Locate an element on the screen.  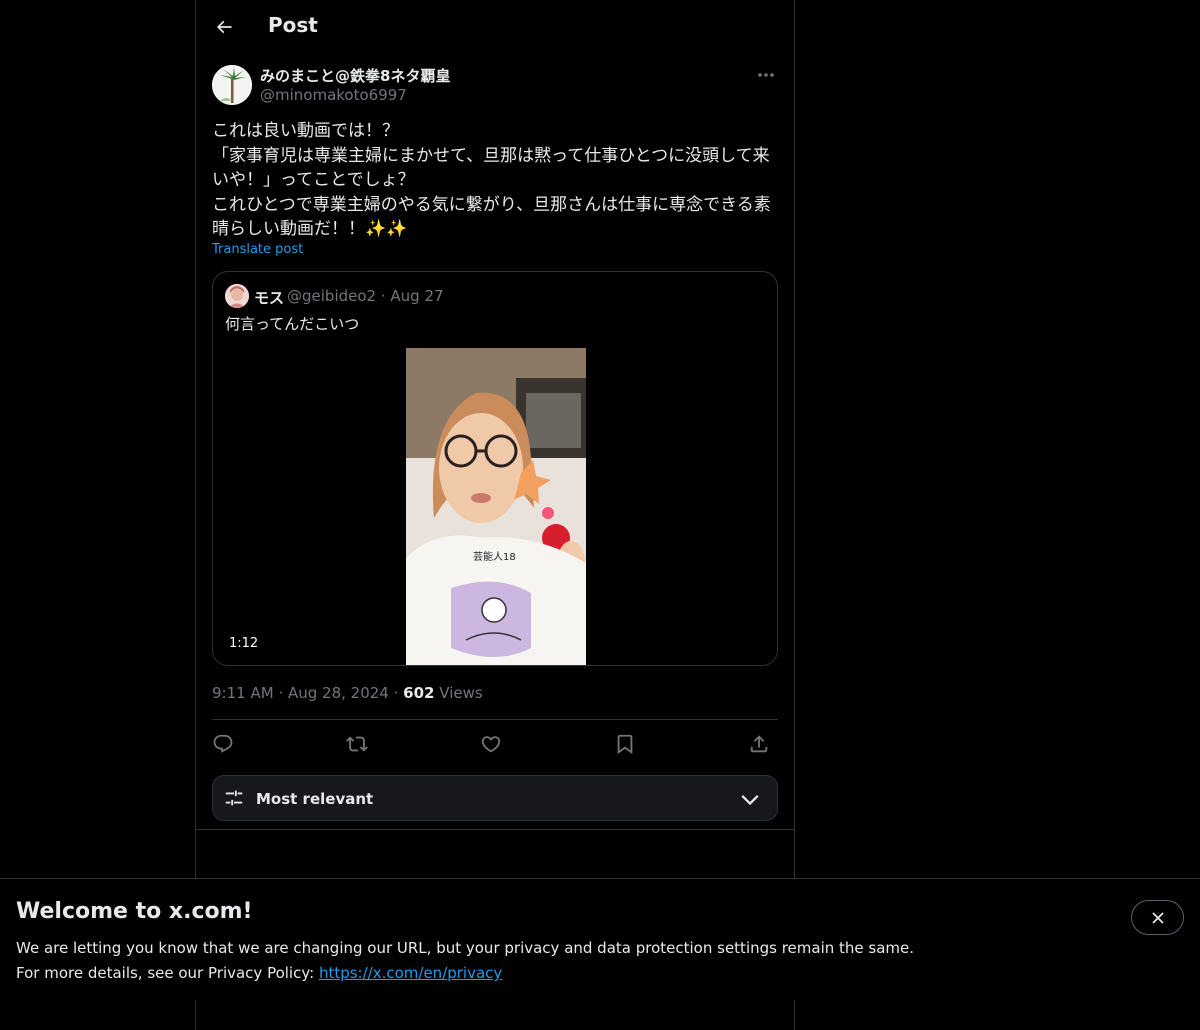
author-handle: @minomakoto6997 is located at coordinates (333, 95).